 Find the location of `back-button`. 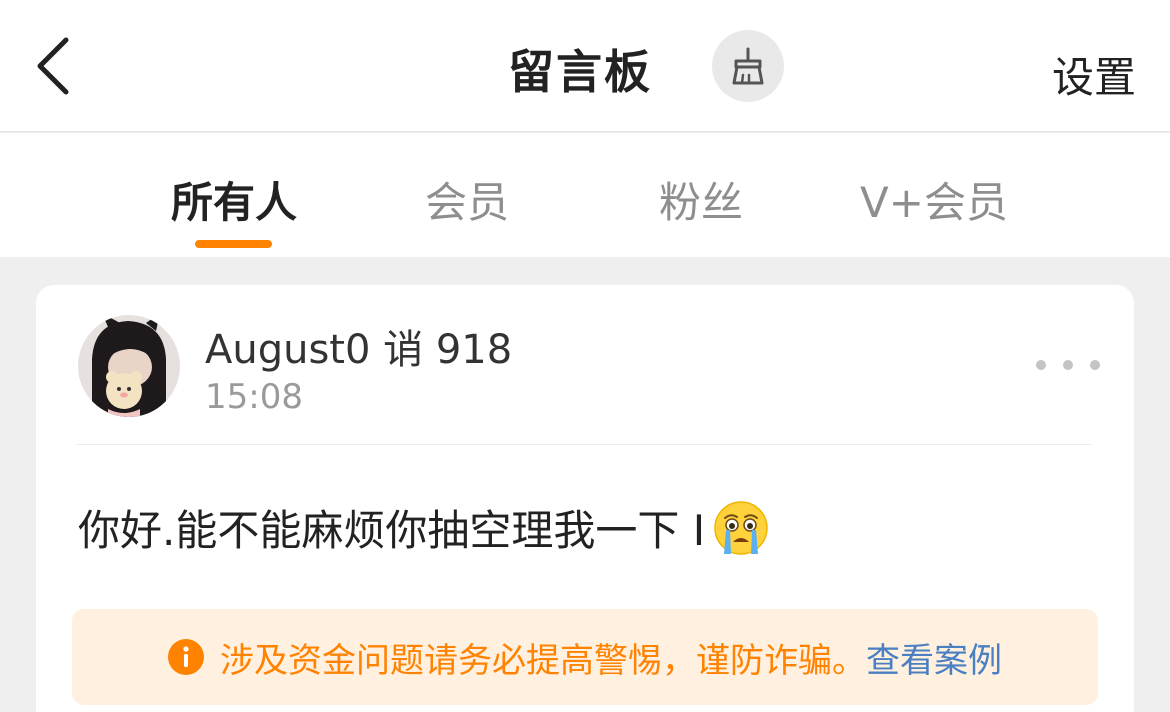

back-button is located at coordinates (56, 67).